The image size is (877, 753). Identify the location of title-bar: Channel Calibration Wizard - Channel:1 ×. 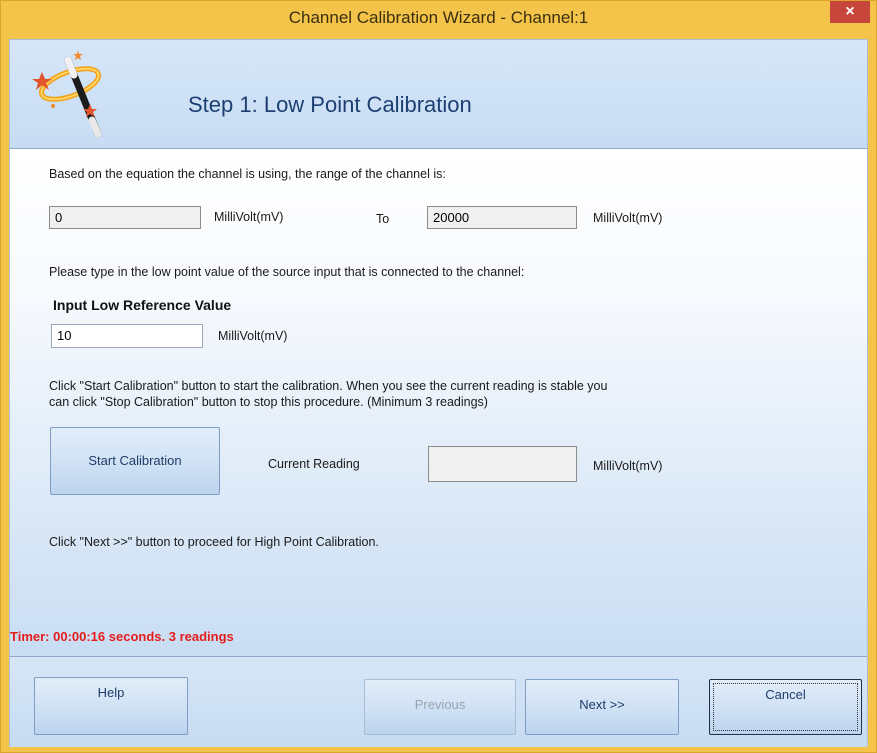
(438, 18).